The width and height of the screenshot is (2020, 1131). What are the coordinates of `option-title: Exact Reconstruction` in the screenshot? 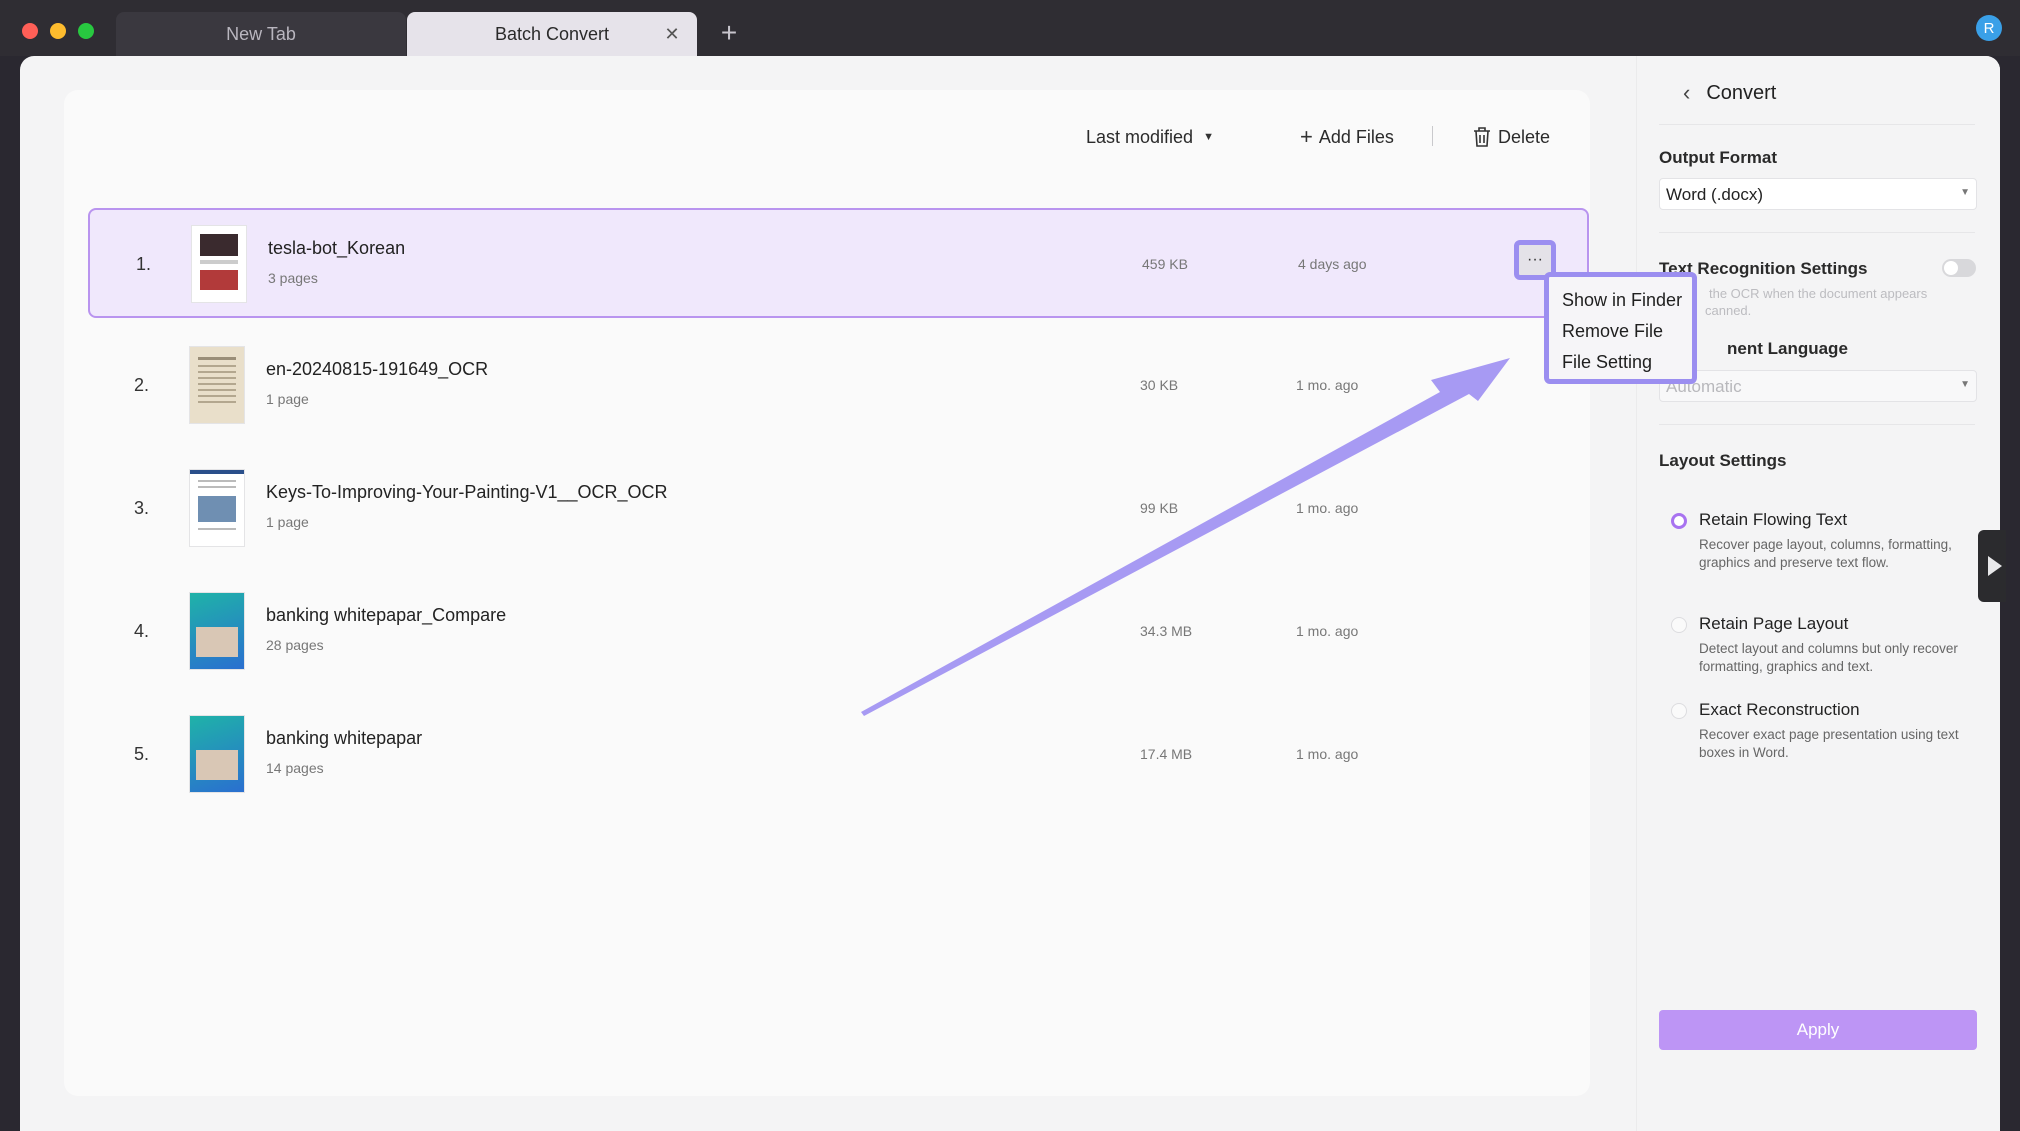 It's located at (1779, 709).